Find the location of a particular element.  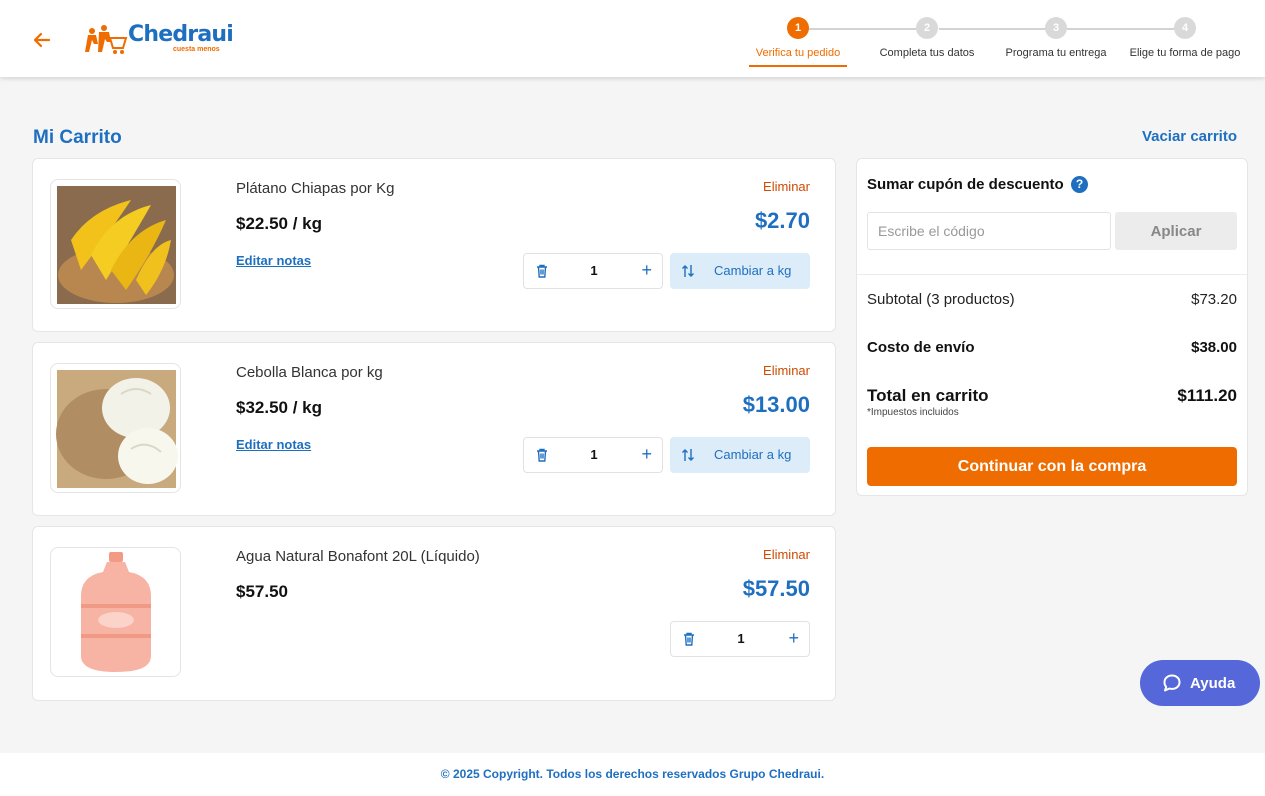

step-elige-pago: 4 Elige tu forma de pago is located at coordinates (1185, 37).